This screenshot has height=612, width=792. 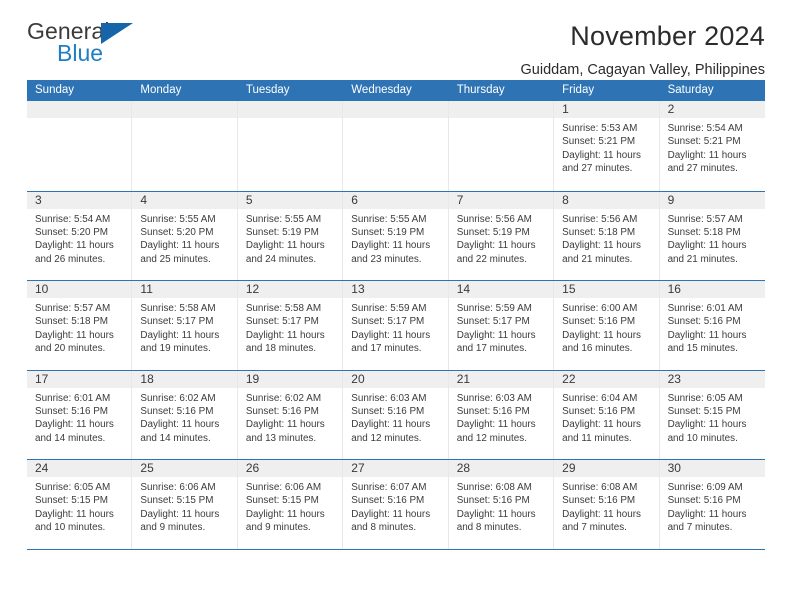 What do you see at coordinates (389, 308) in the screenshot?
I see `sunrise-time: Sunrise: 5:59 AM` at bounding box center [389, 308].